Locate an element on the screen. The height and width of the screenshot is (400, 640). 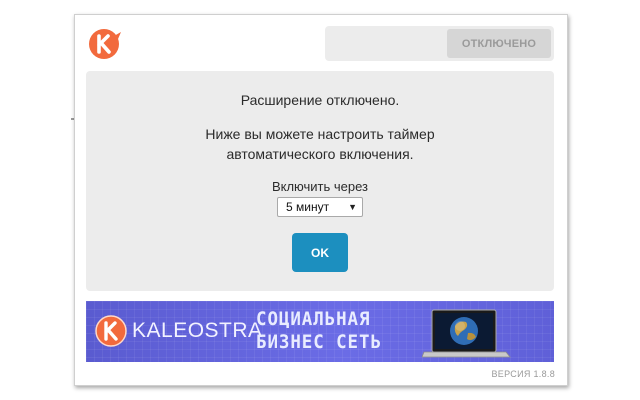
kaleostra-logo-icon is located at coordinates (105, 44).